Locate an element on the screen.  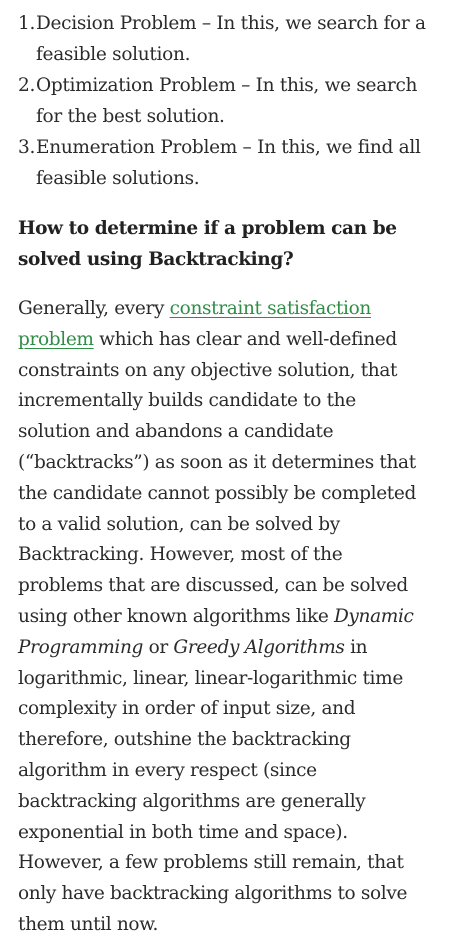
paragraph-intro: Generally, every is located at coordinates (94, 308).